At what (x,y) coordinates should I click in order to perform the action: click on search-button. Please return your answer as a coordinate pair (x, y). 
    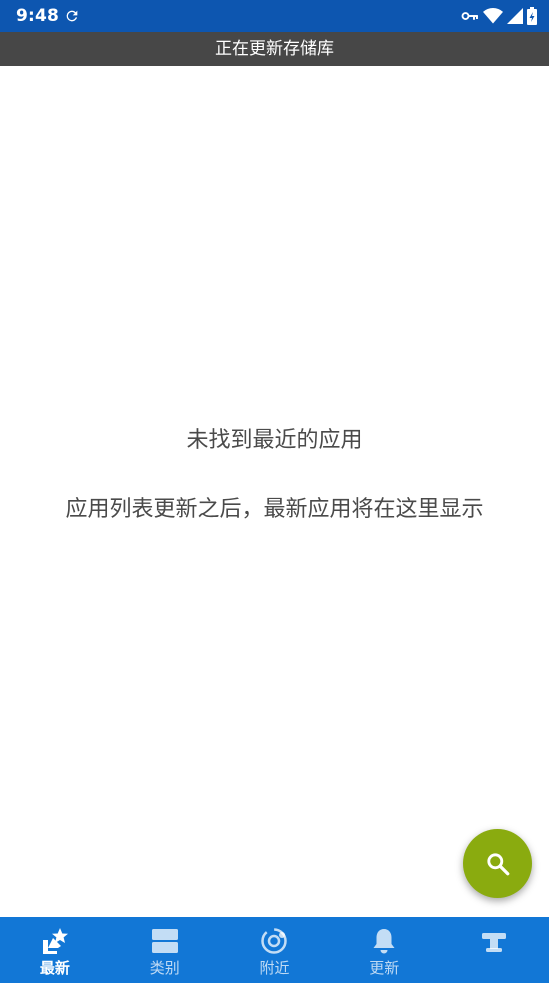
    Looking at the image, I should click on (497, 863).